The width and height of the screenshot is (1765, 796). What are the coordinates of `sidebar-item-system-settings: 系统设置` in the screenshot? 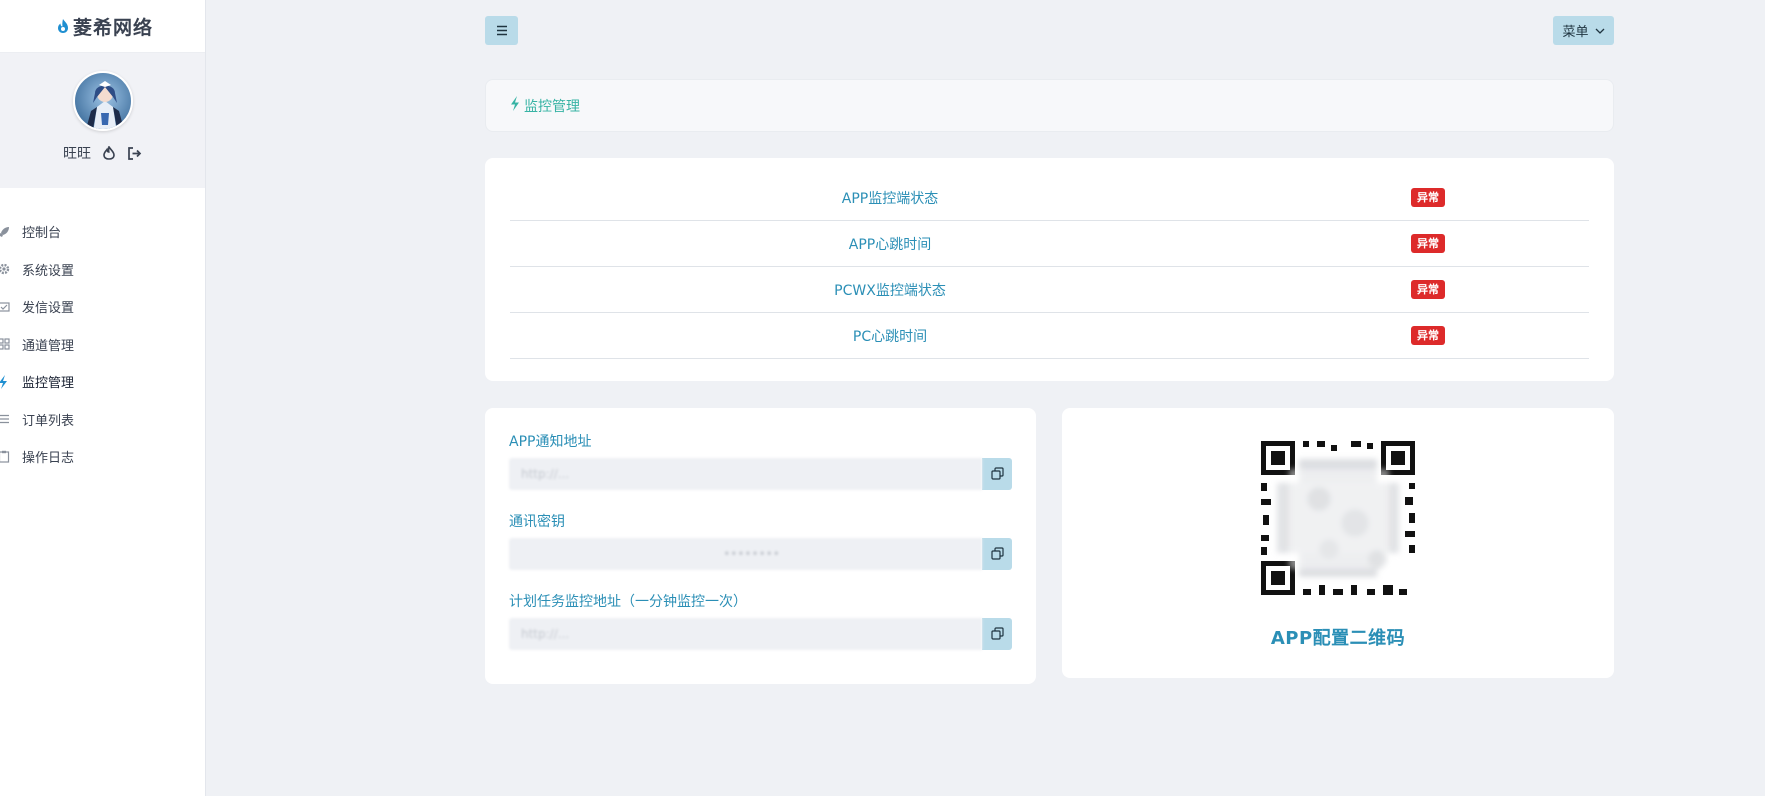 It's located at (102, 270).